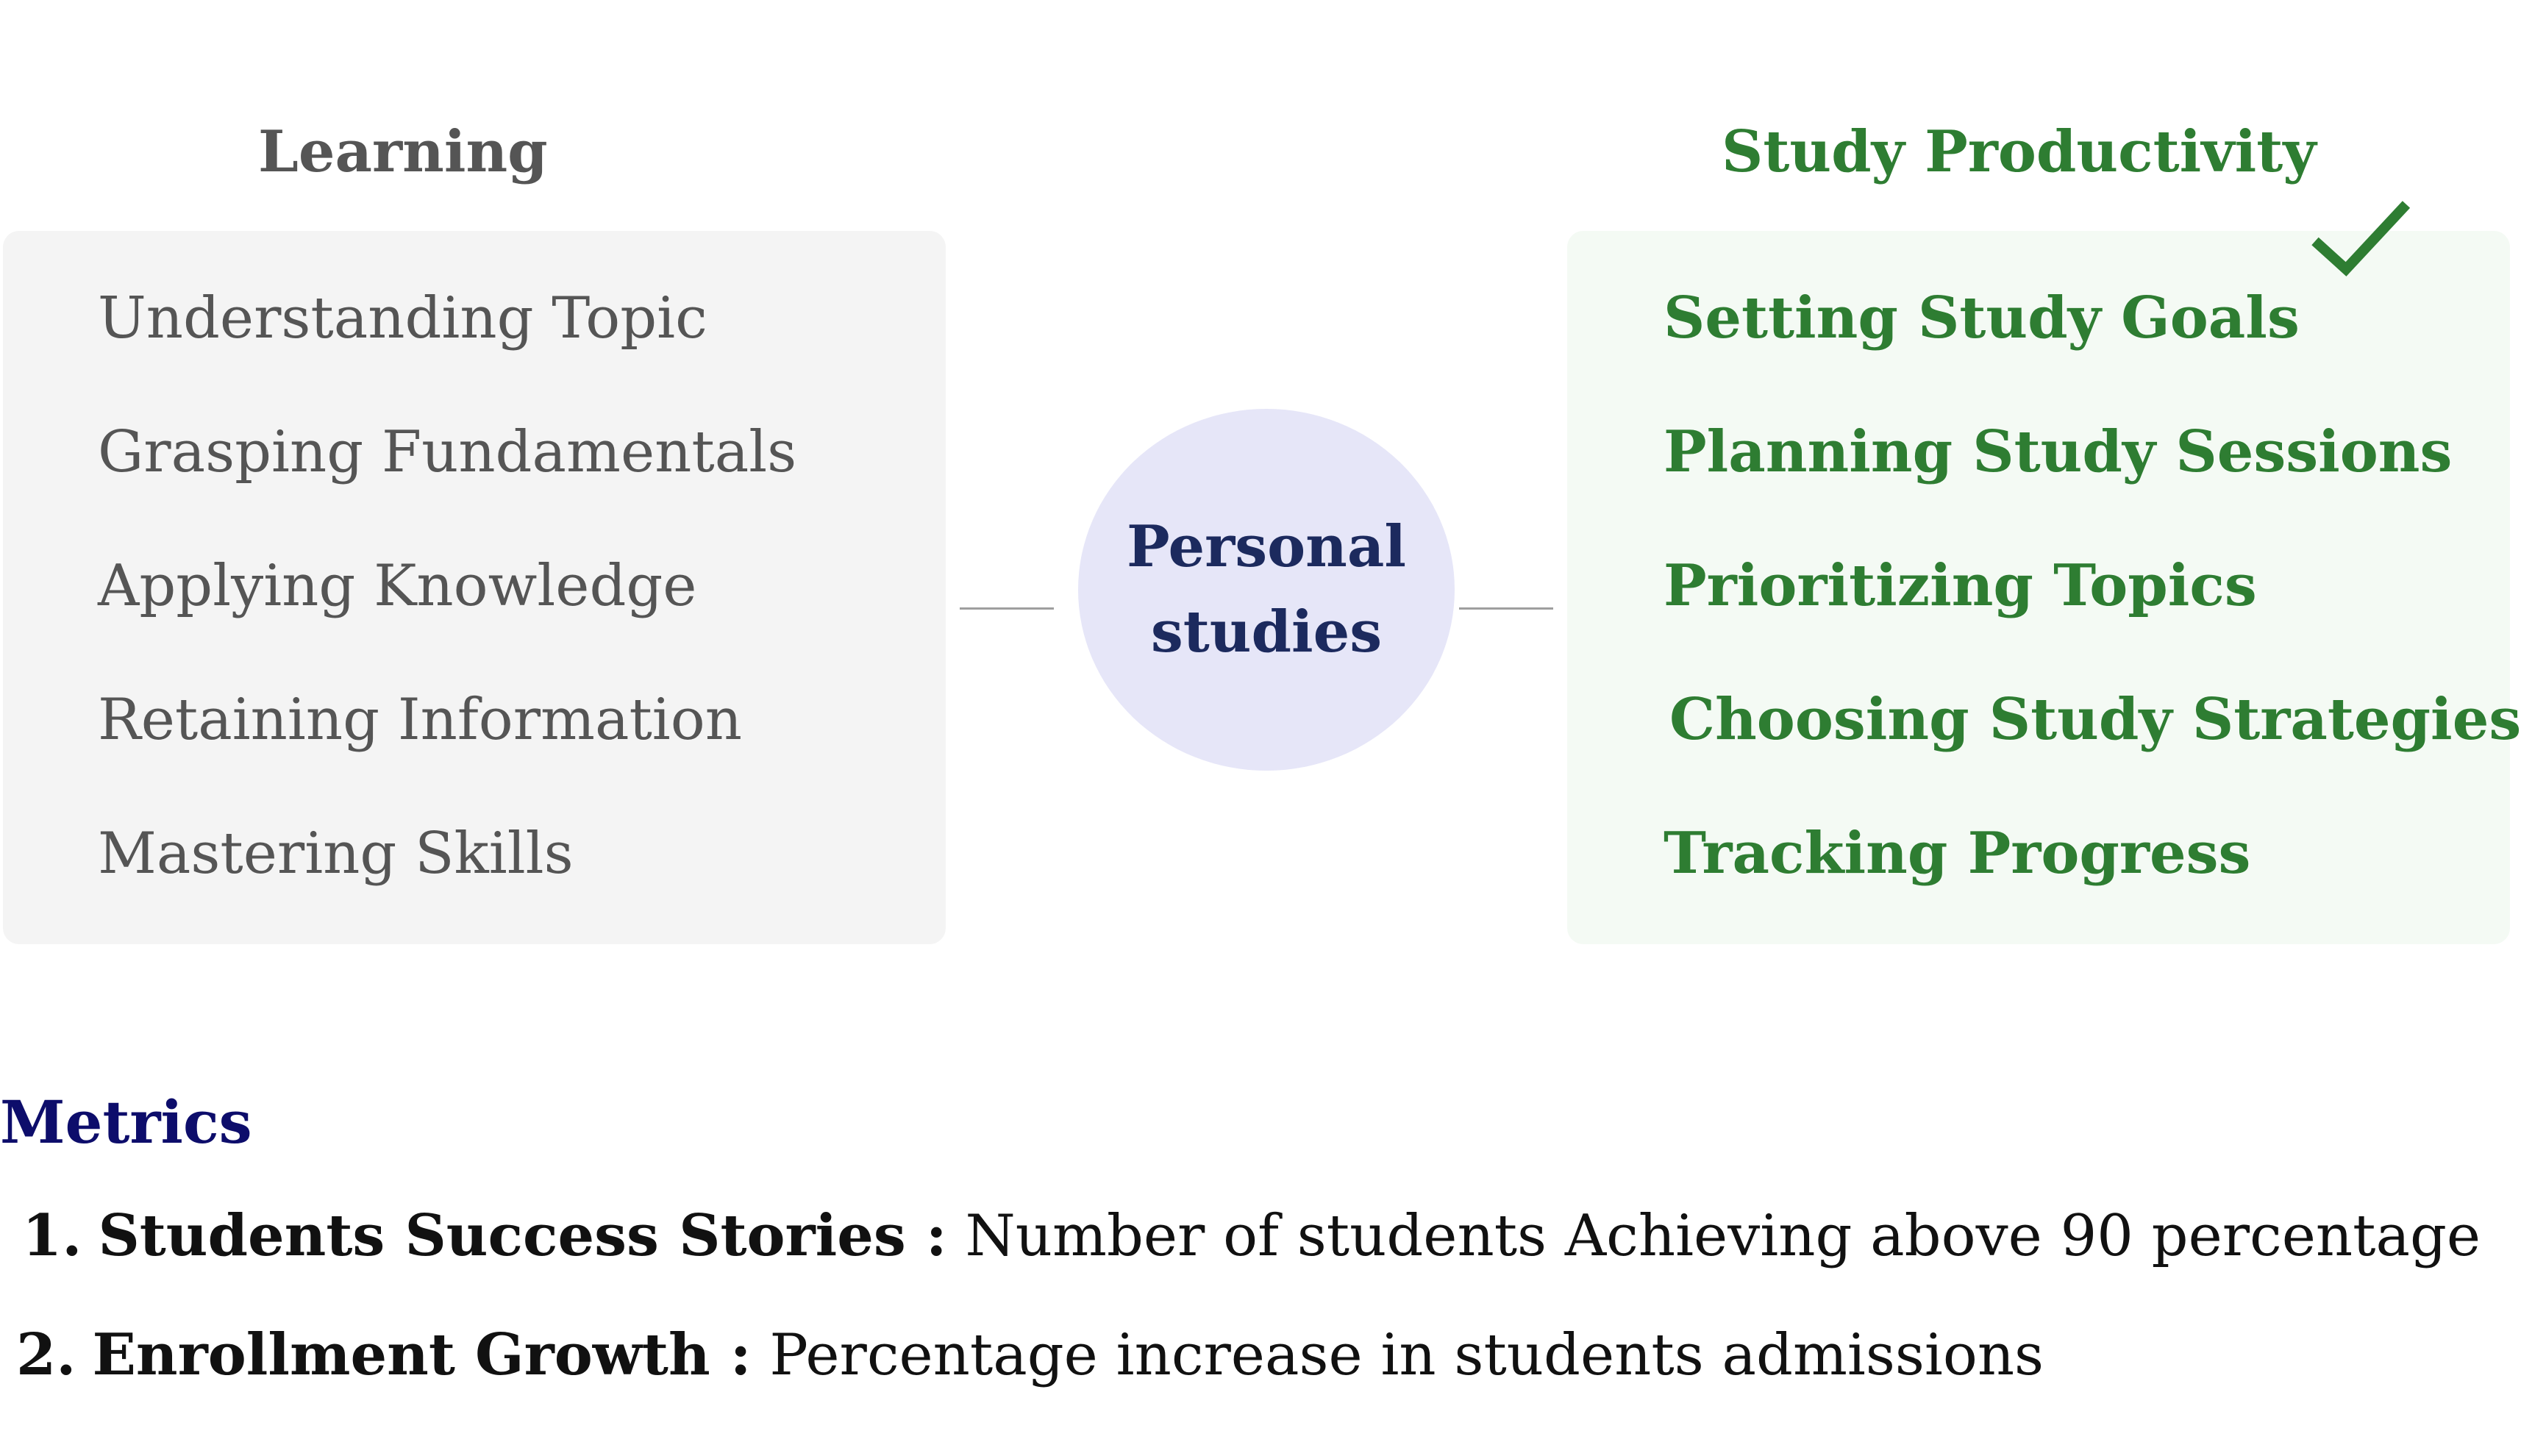 Image resolution: width=2521 pixels, height=1456 pixels. Describe the element at coordinates (1007, 608) in the screenshot. I see `left-connector-line` at that location.